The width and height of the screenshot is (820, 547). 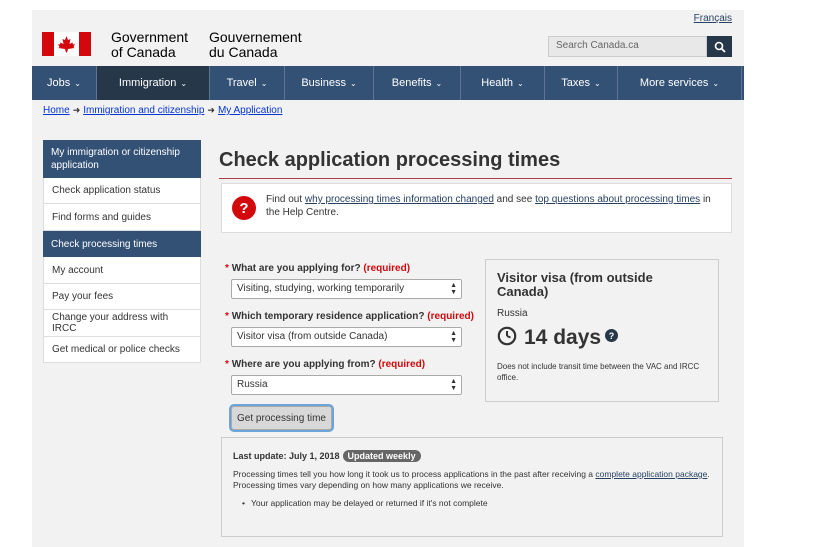 I want to click on sidenav-item-processing-times: Check processing times, so click(x=122, y=244).